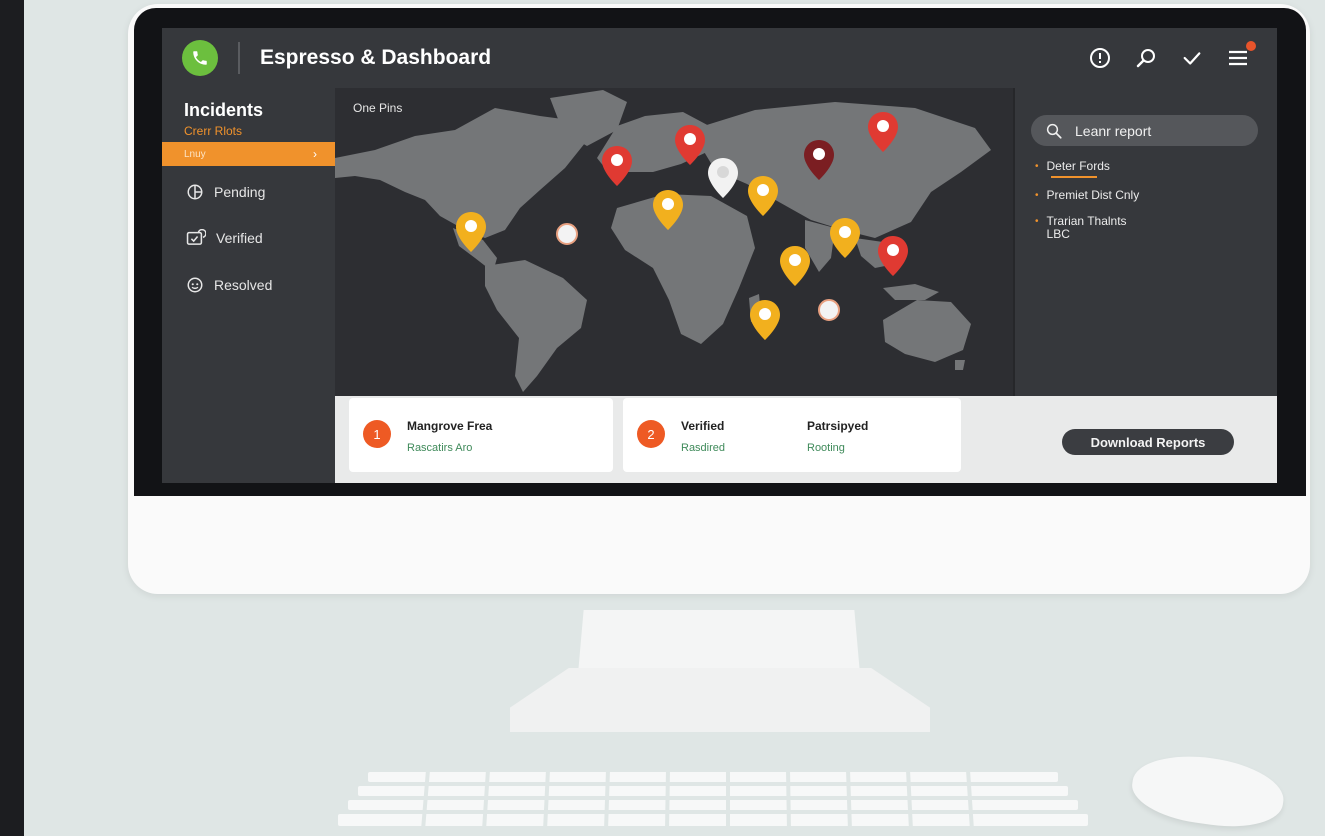  I want to click on card-subtitle: Rascatirs Aro, so click(440, 448).